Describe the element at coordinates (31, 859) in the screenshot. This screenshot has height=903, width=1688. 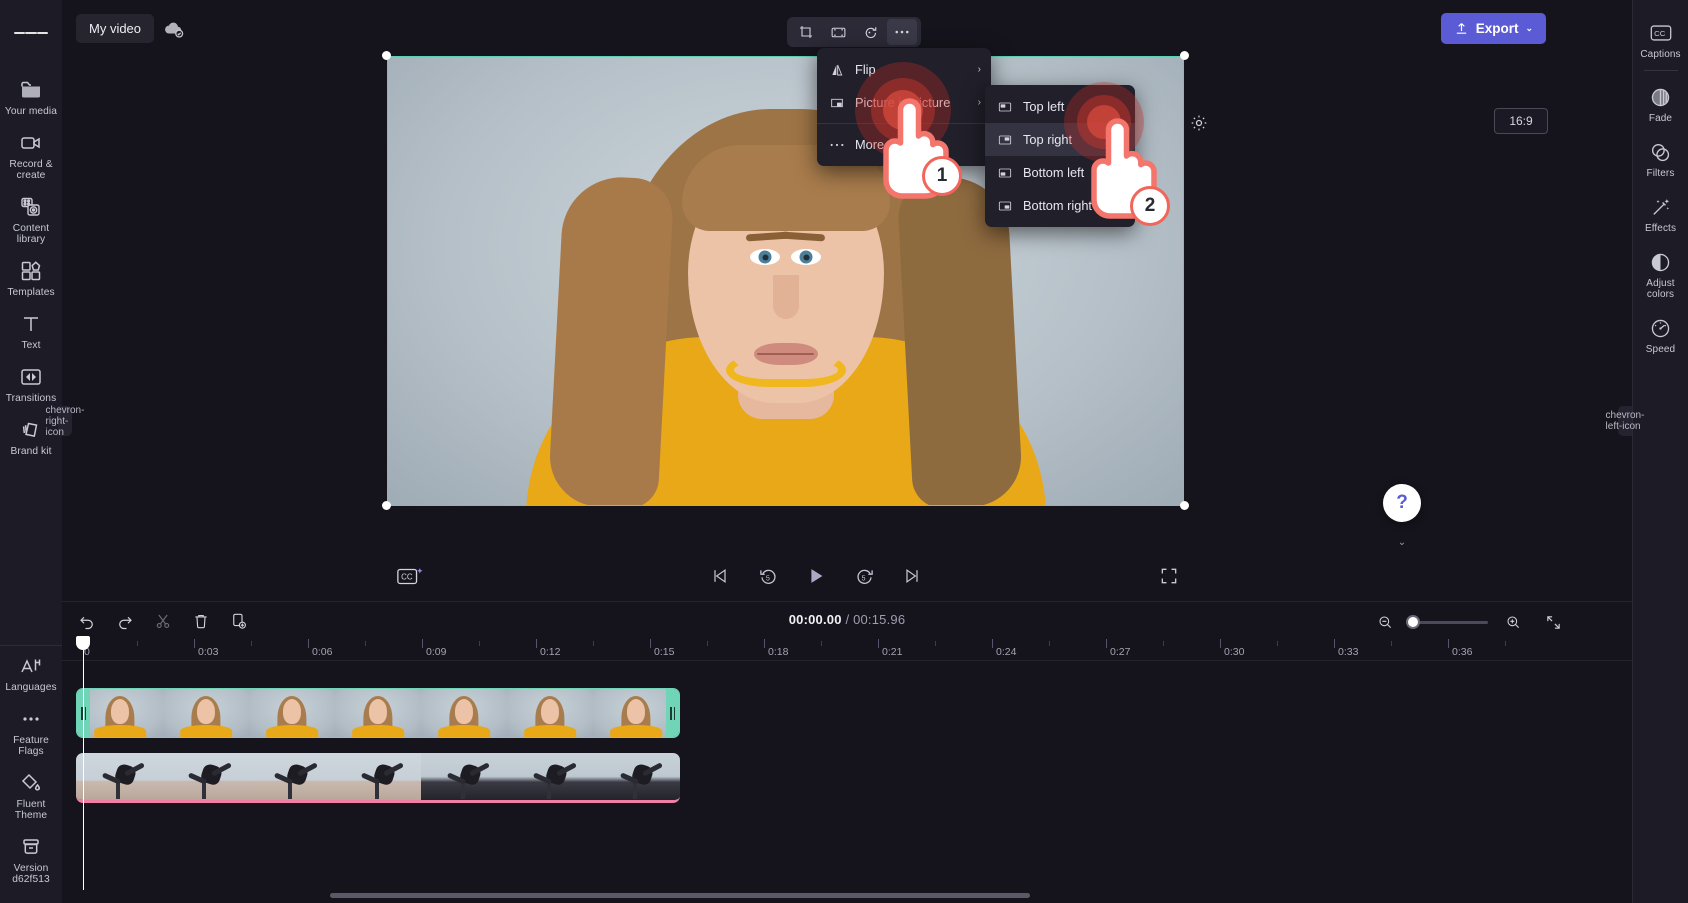
I see `sidebar-item-version: Version d62f513` at that location.